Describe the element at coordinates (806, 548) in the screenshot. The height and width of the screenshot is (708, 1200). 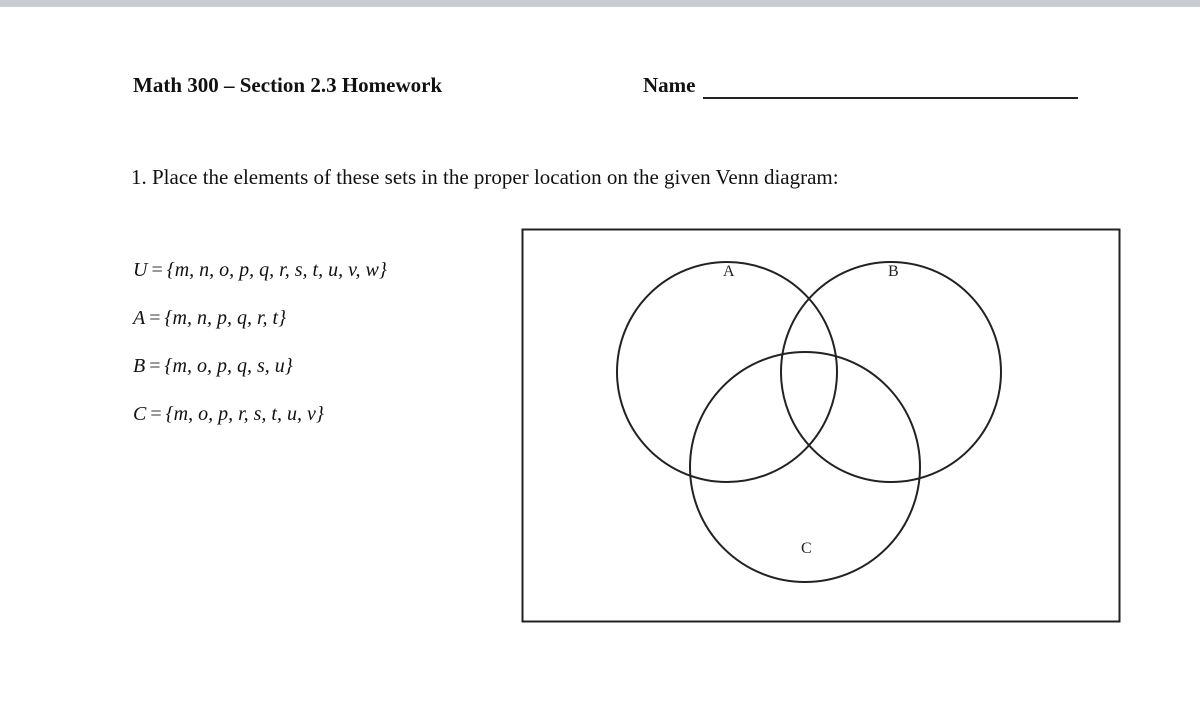
I see `label-c: C` at that location.